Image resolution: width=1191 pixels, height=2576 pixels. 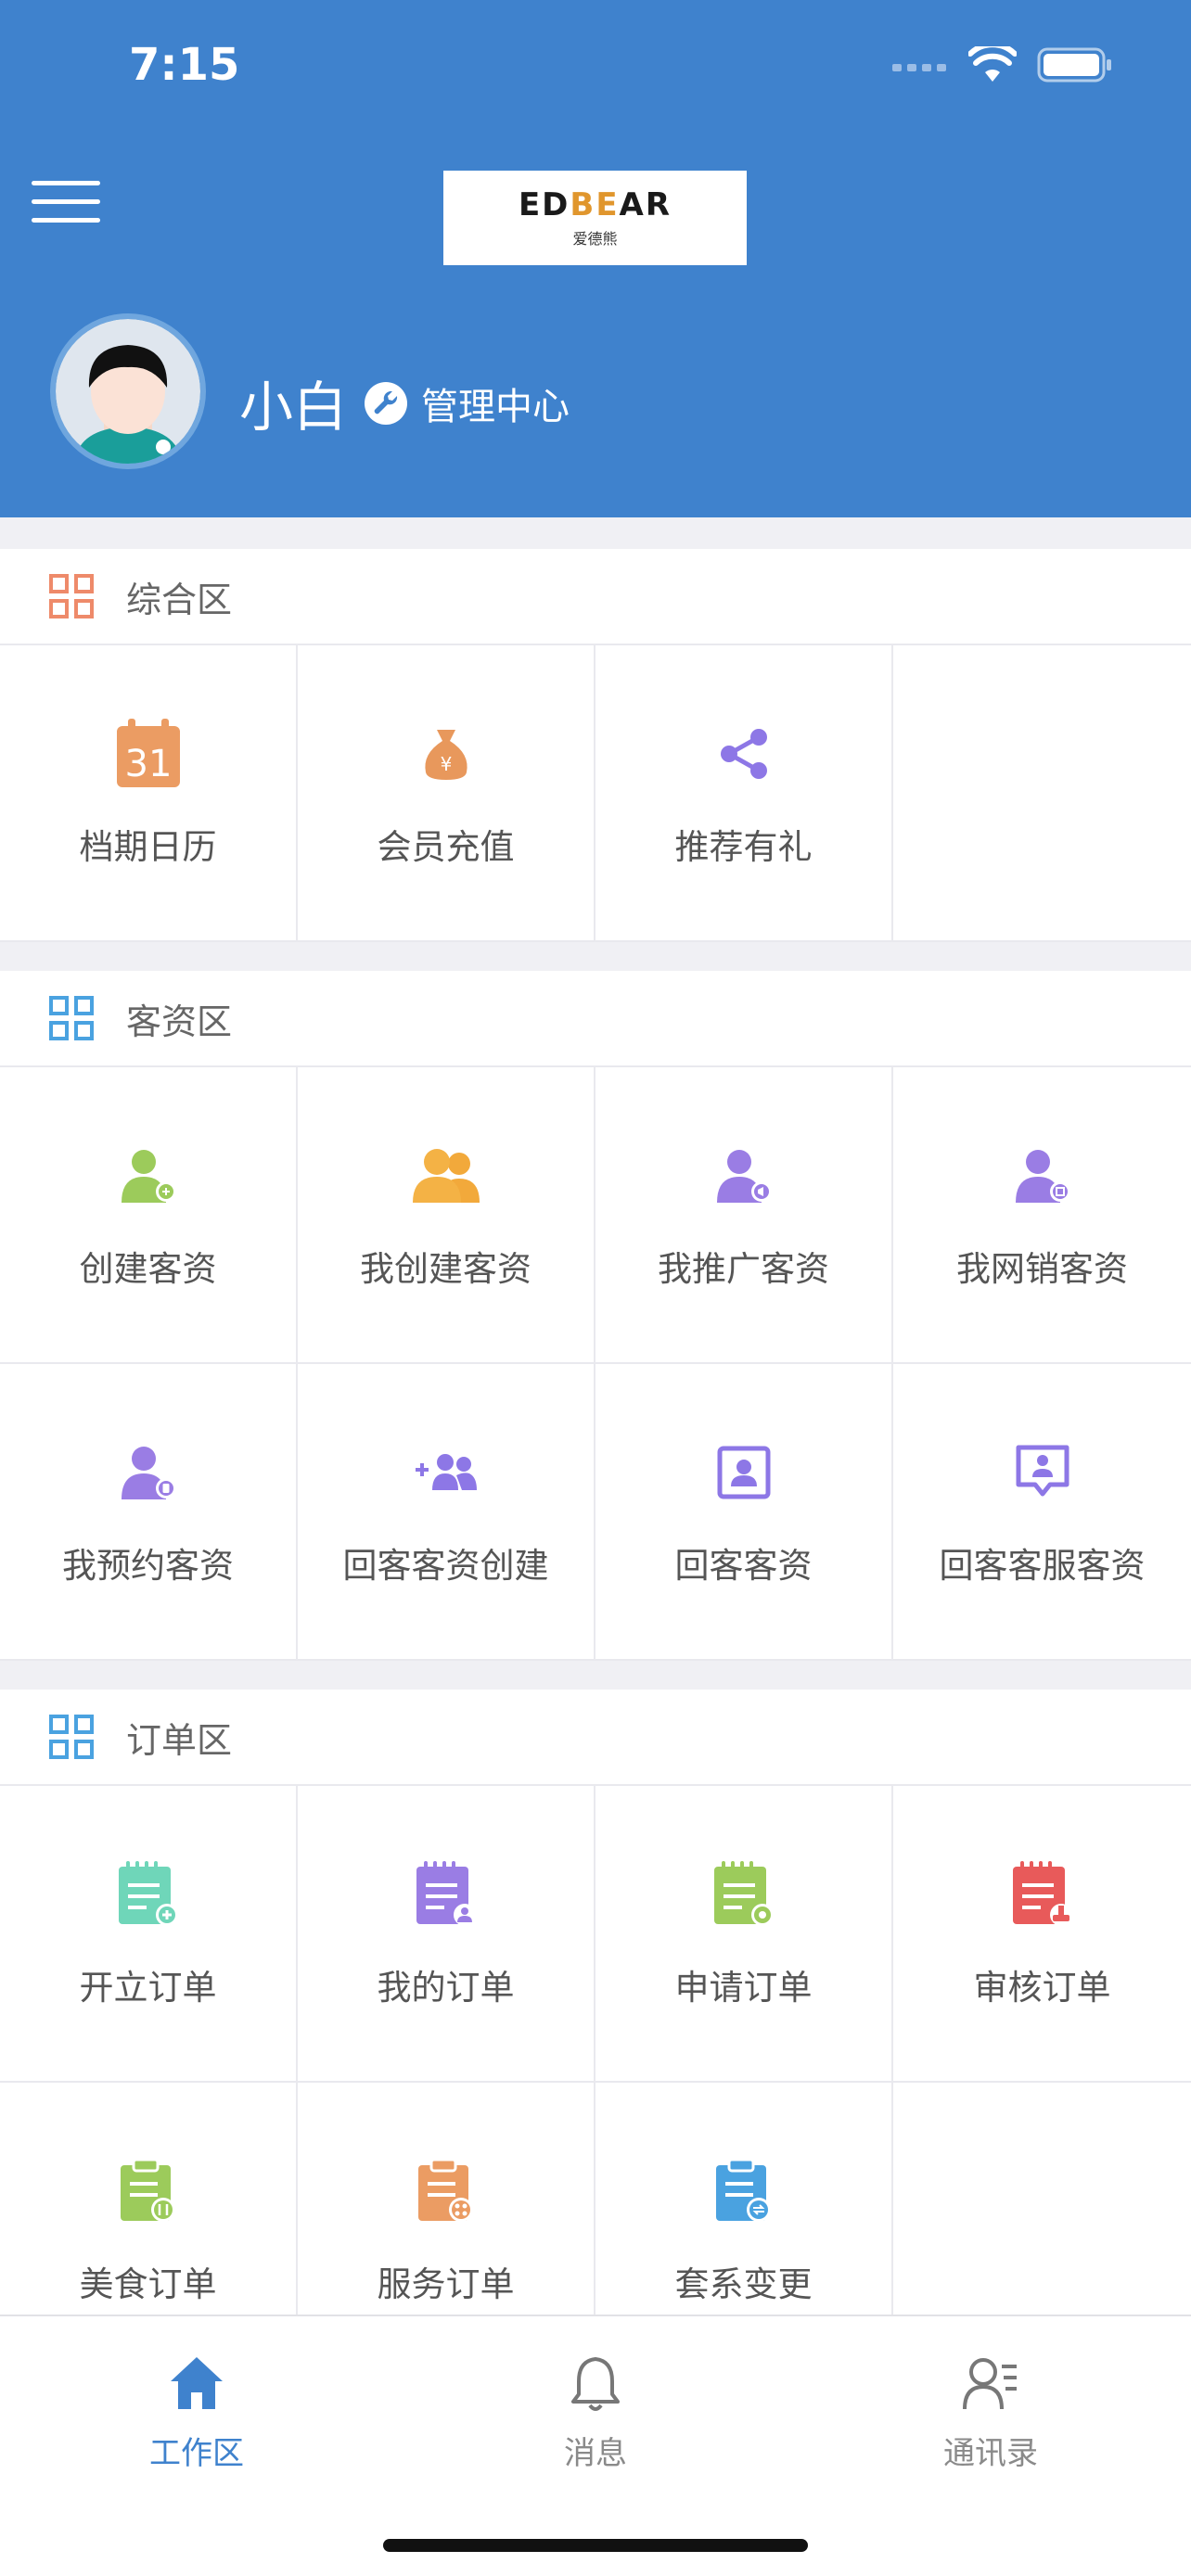 I want to click on user-appointment-icon, so click(x=148, y=1473).